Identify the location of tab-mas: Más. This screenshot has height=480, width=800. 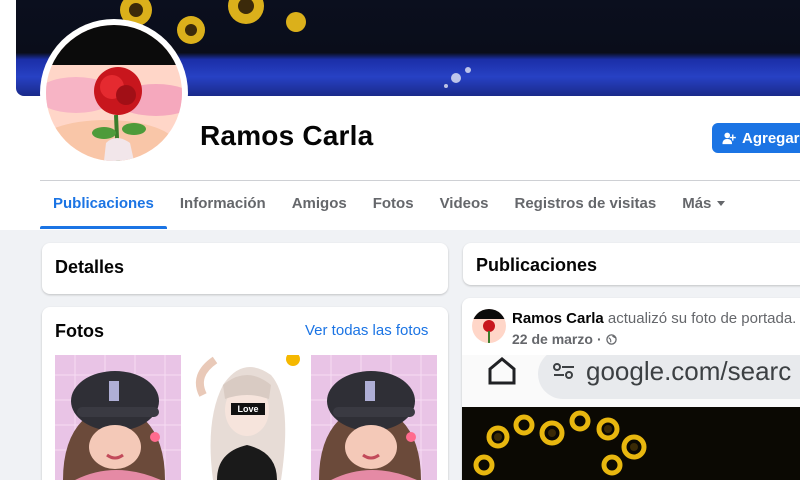
(703, 205).